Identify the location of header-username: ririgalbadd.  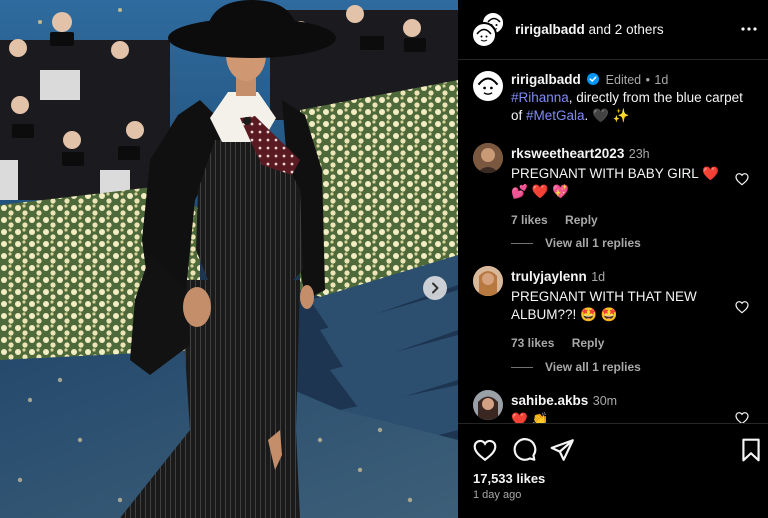
(550, 29).